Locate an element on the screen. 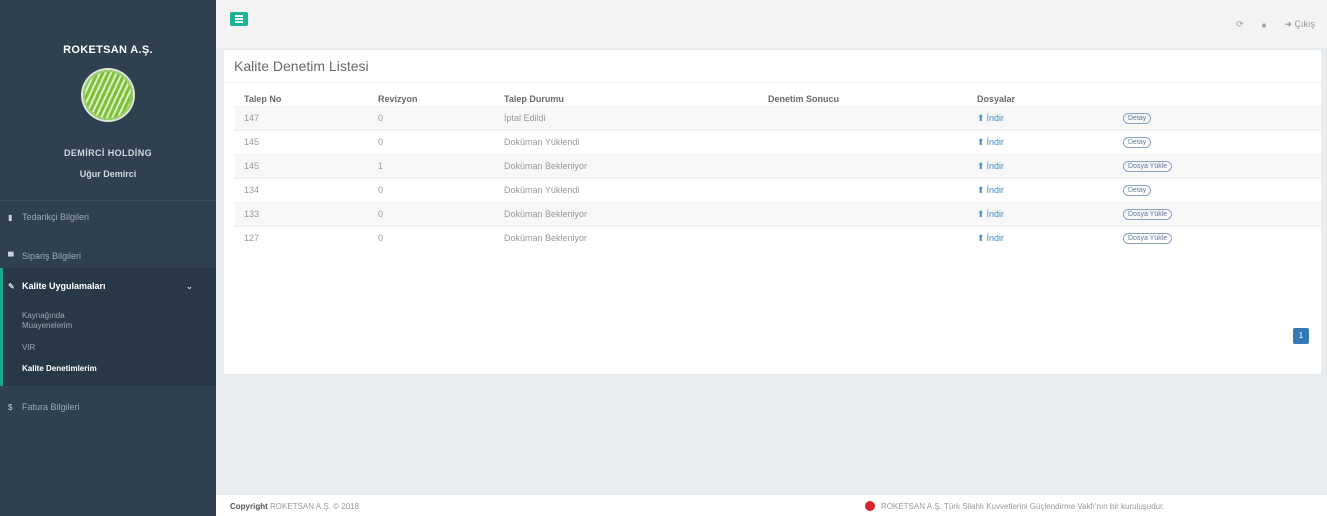 The image size is (1327, 516). pagination-page-button: 1 is located at coordinates (1301, 336).